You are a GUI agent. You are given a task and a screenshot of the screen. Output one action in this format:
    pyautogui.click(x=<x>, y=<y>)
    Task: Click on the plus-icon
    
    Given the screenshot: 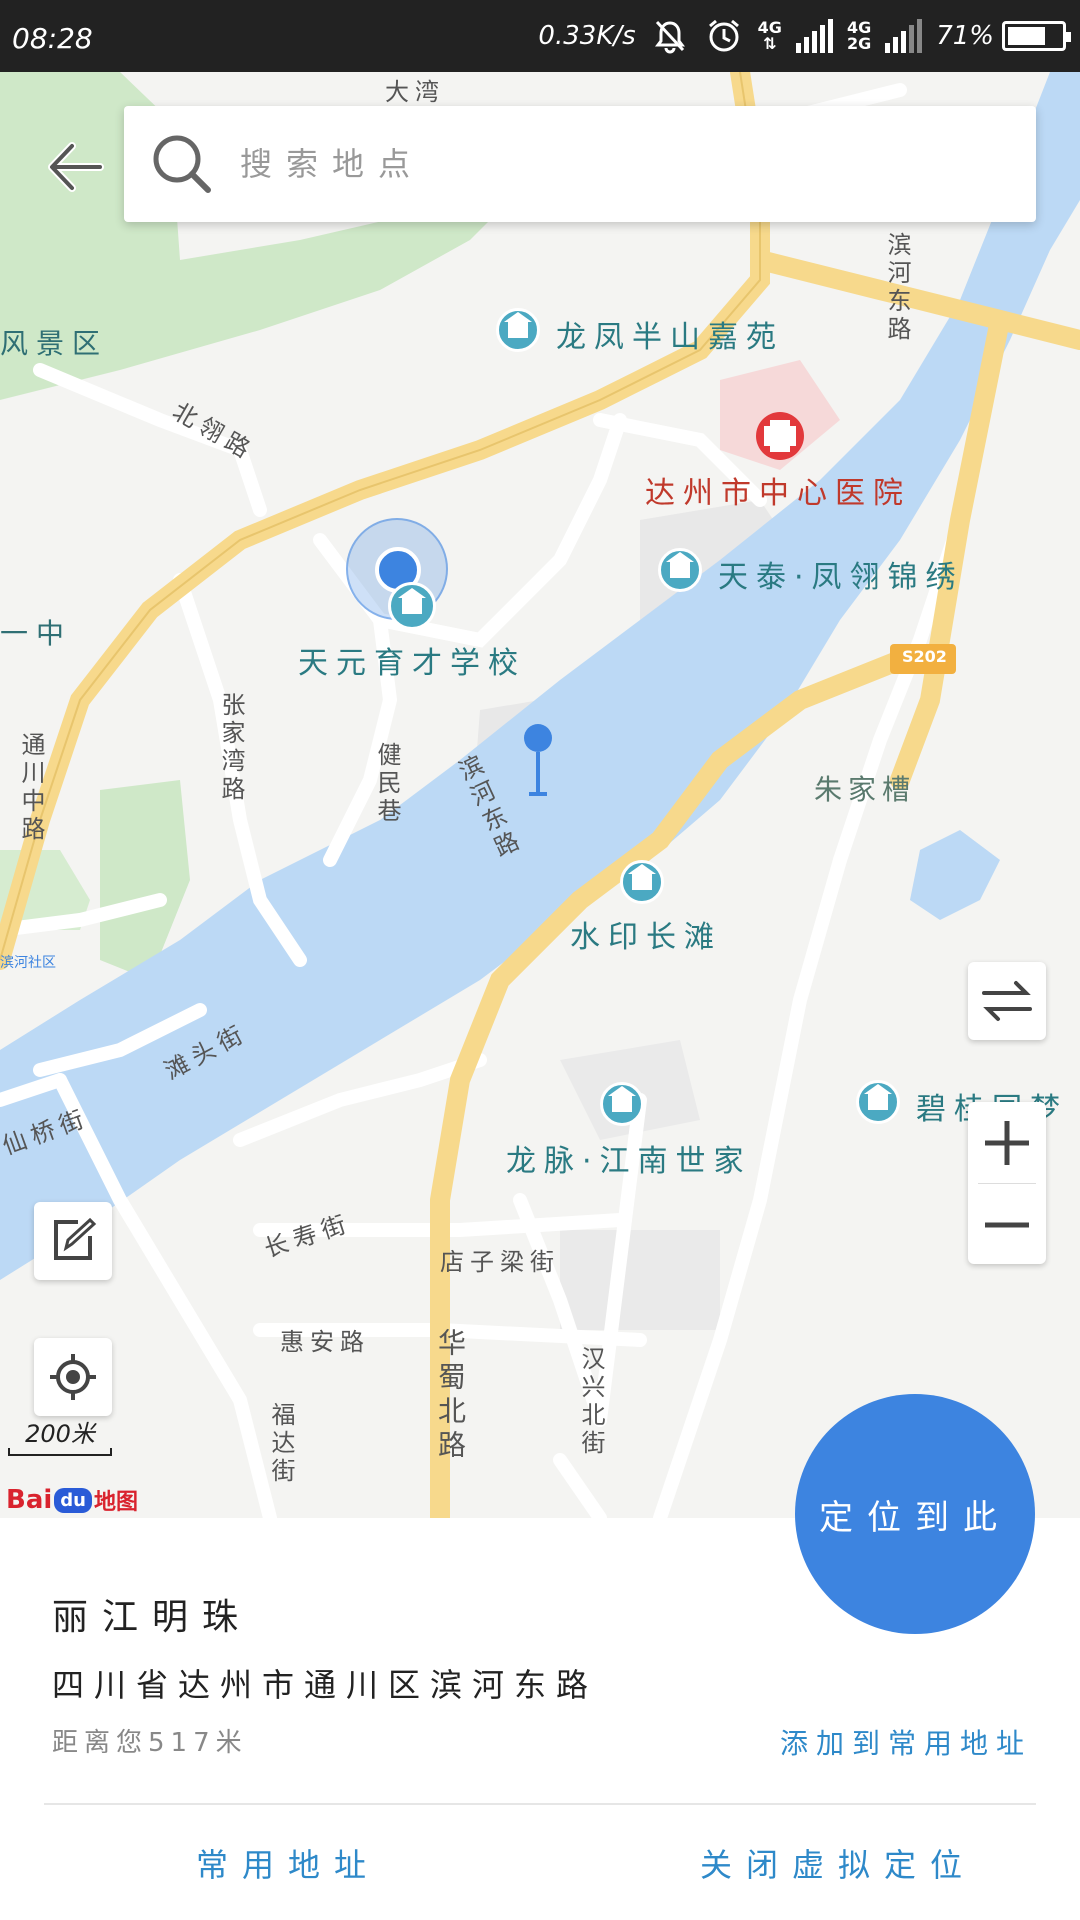 What is the action you would take?
    pyautogui.click(x=1007, y=1142)
    